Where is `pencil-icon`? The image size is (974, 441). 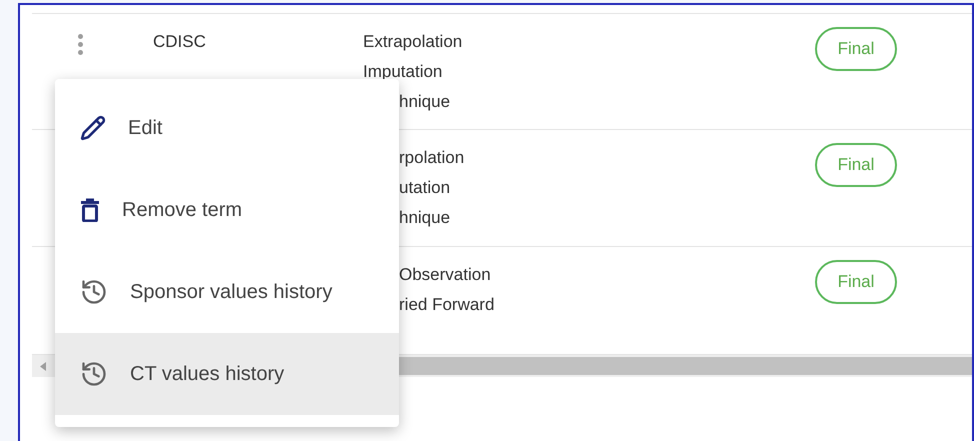 pencil-icon is located at coordinates (93, 128).